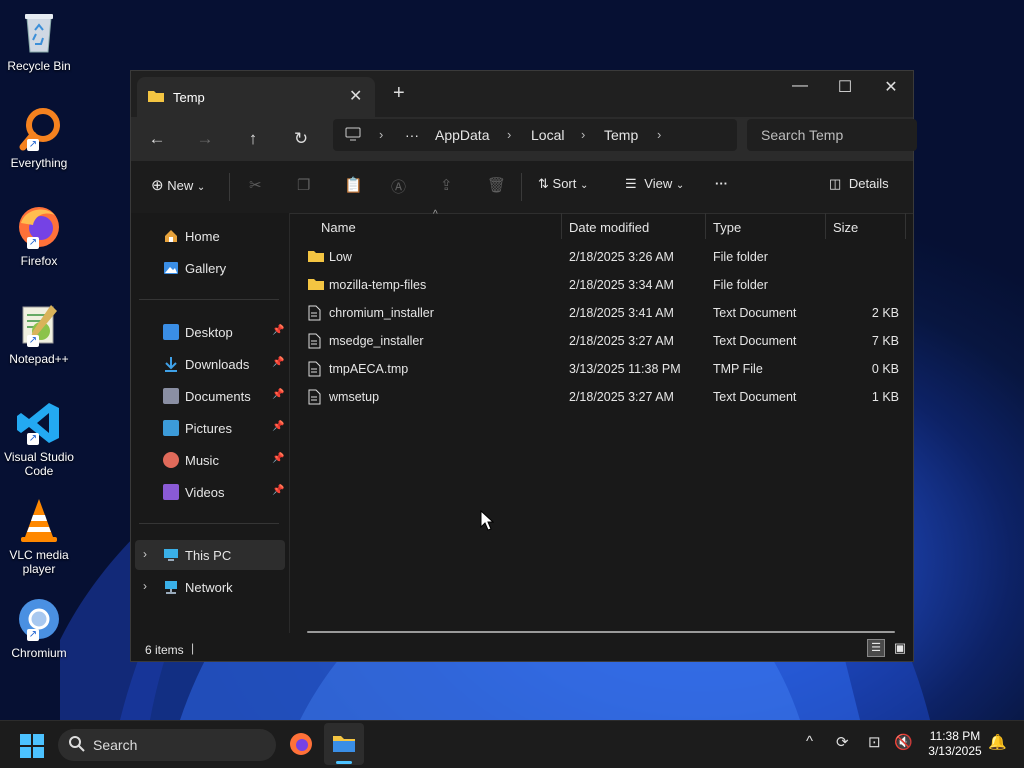 Image resolution: width=1024 pixels, height=768 pixels. What do you see at coordinates (547, 135) in the screenshot?
I see `breadcrumb-local: Local` at bounding box center [547, 135].